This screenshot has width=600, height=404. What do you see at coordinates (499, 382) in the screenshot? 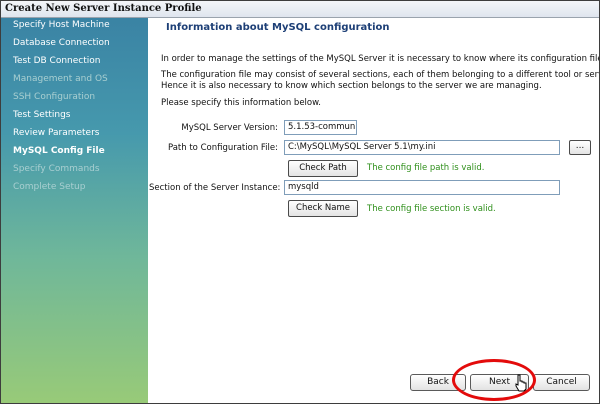
I see `next-button: Next` at bounding box center [499, 382].